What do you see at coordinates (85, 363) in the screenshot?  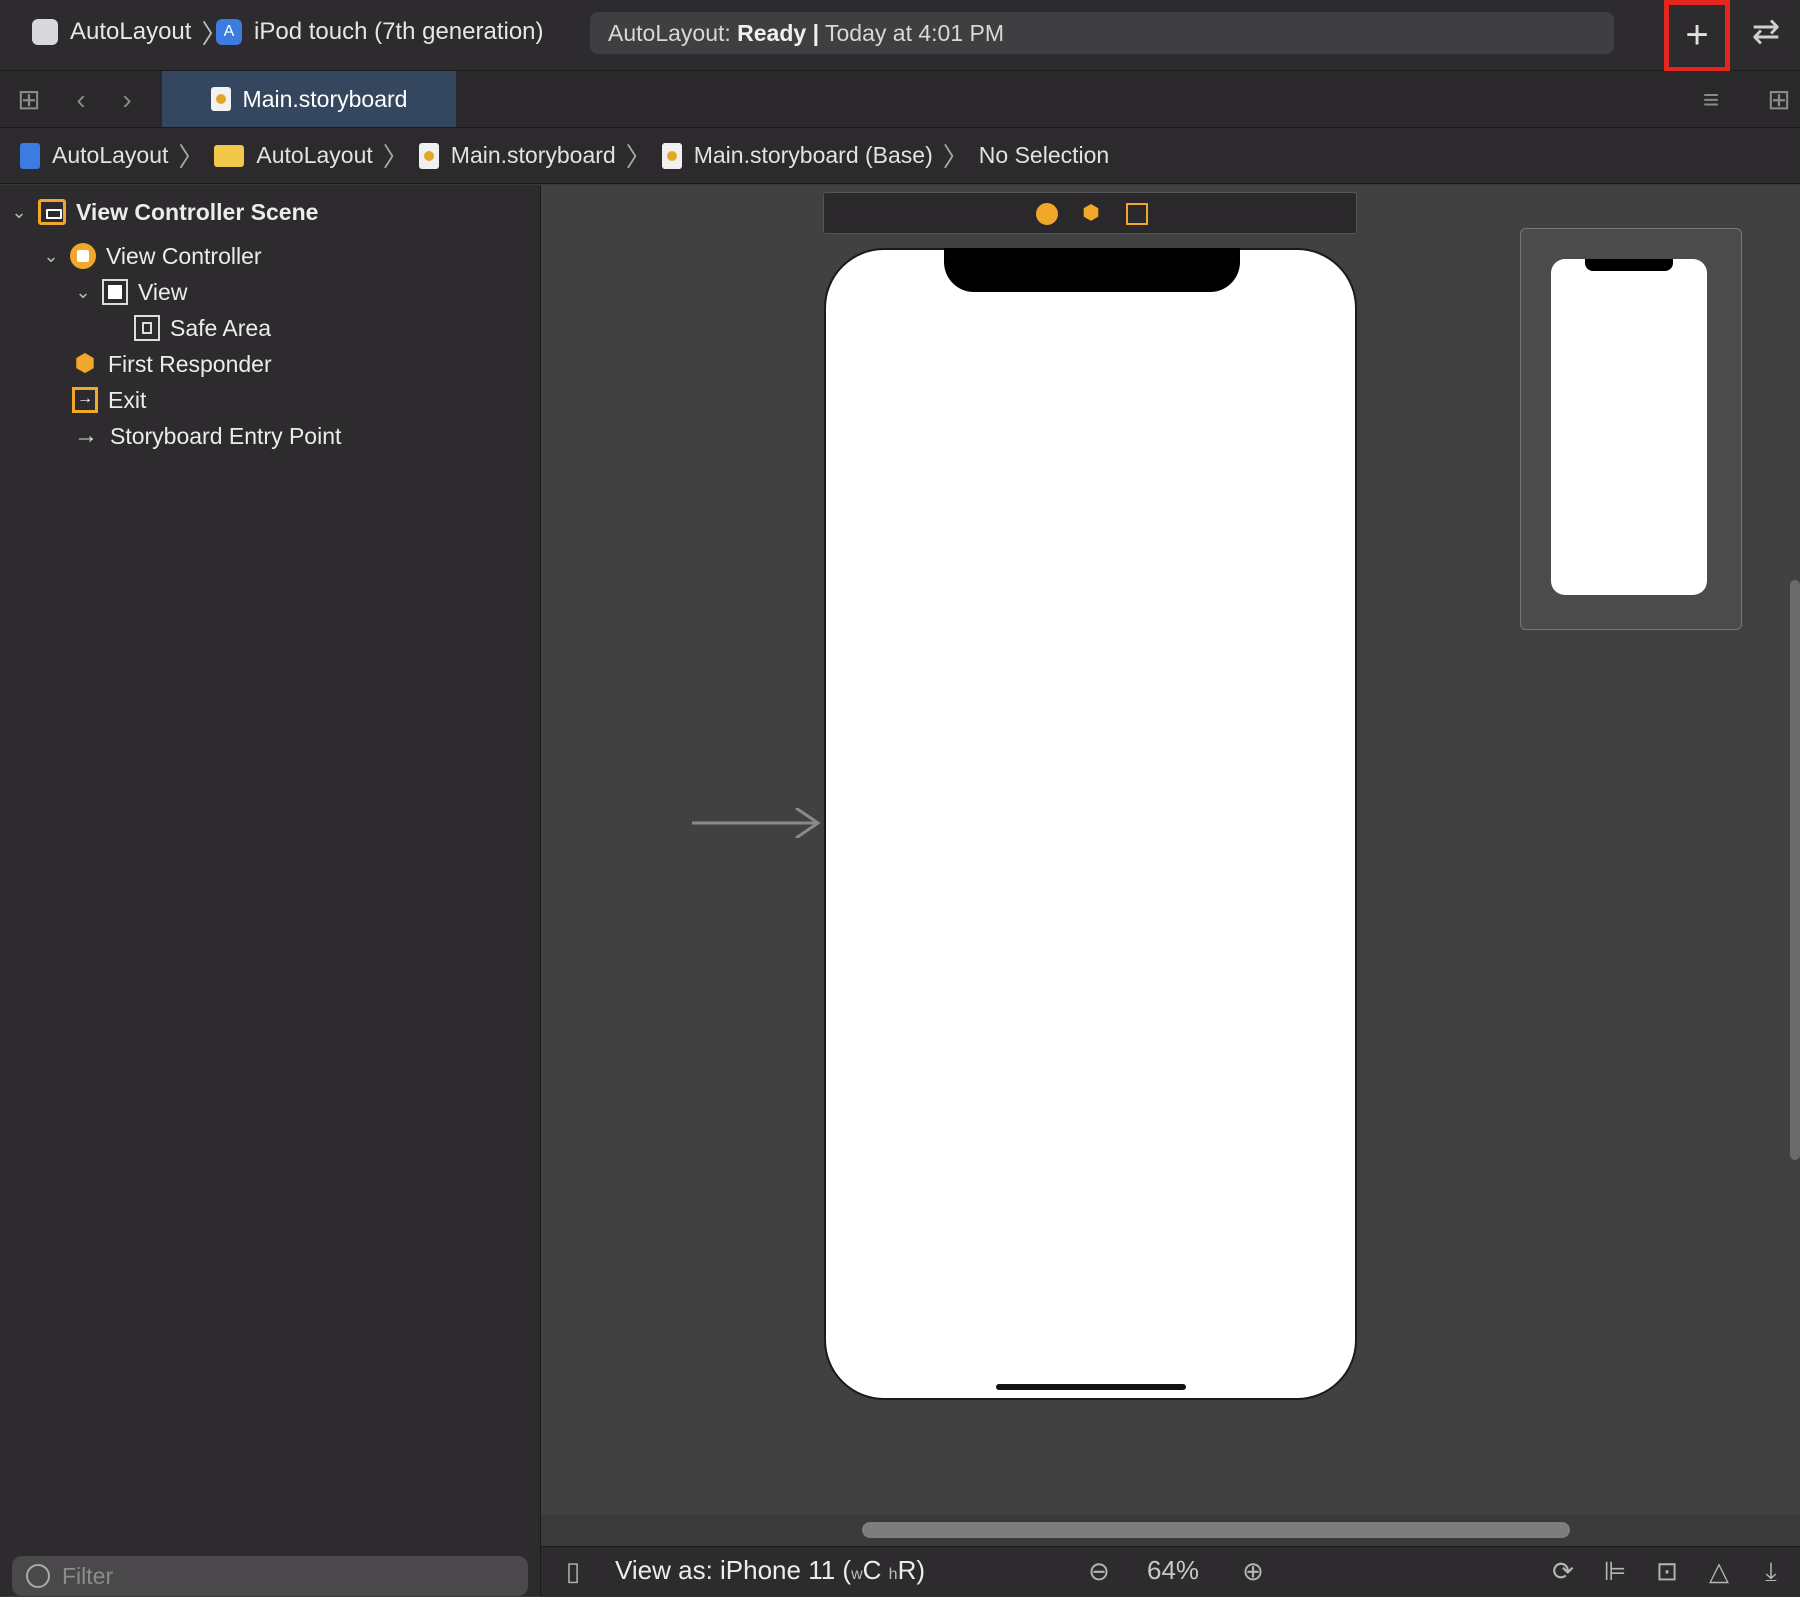 I see `first-responder-cube-icon: ⬢` at bounding box center [85, 363].